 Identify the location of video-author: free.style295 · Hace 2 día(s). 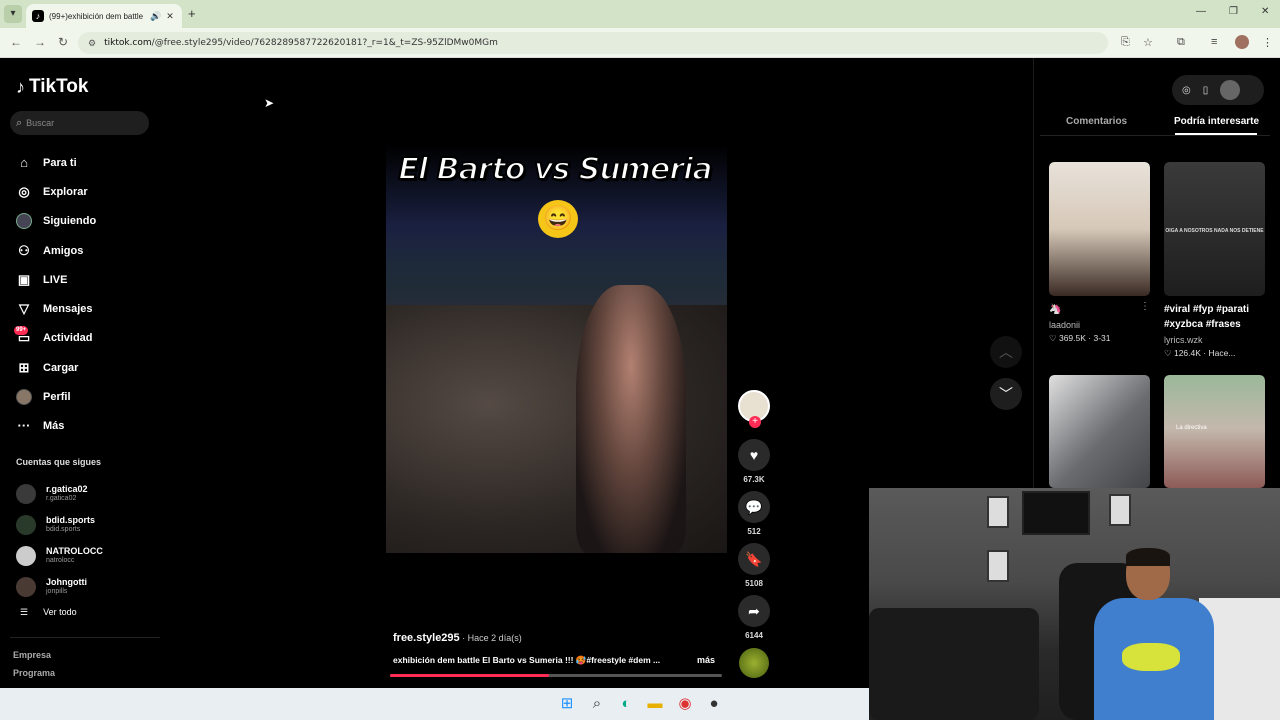
(457, 638).